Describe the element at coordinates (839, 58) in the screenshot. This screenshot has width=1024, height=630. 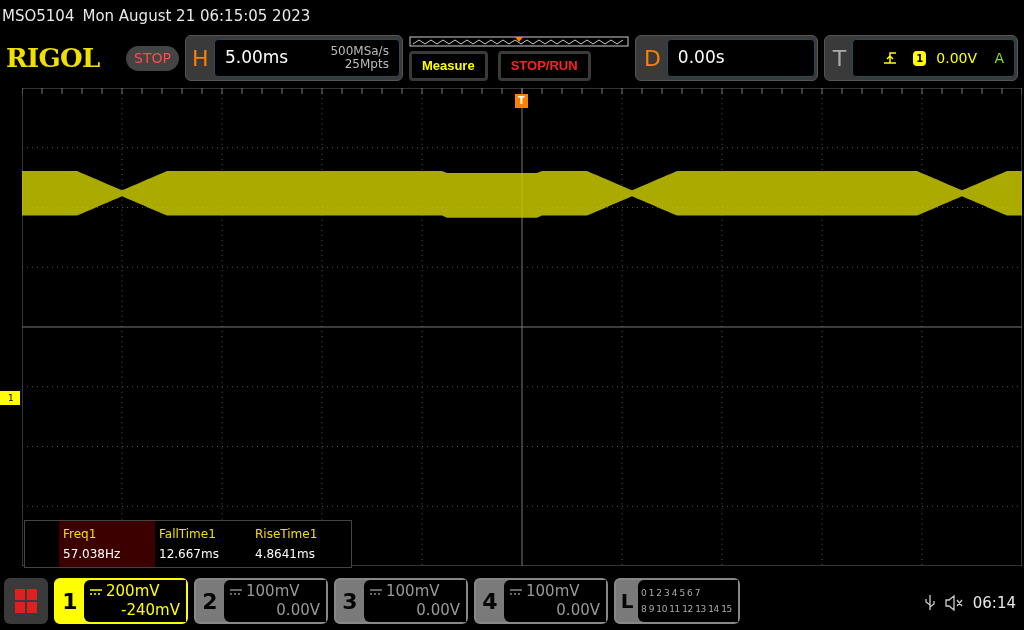
I see `trigger-label: T` at that location.